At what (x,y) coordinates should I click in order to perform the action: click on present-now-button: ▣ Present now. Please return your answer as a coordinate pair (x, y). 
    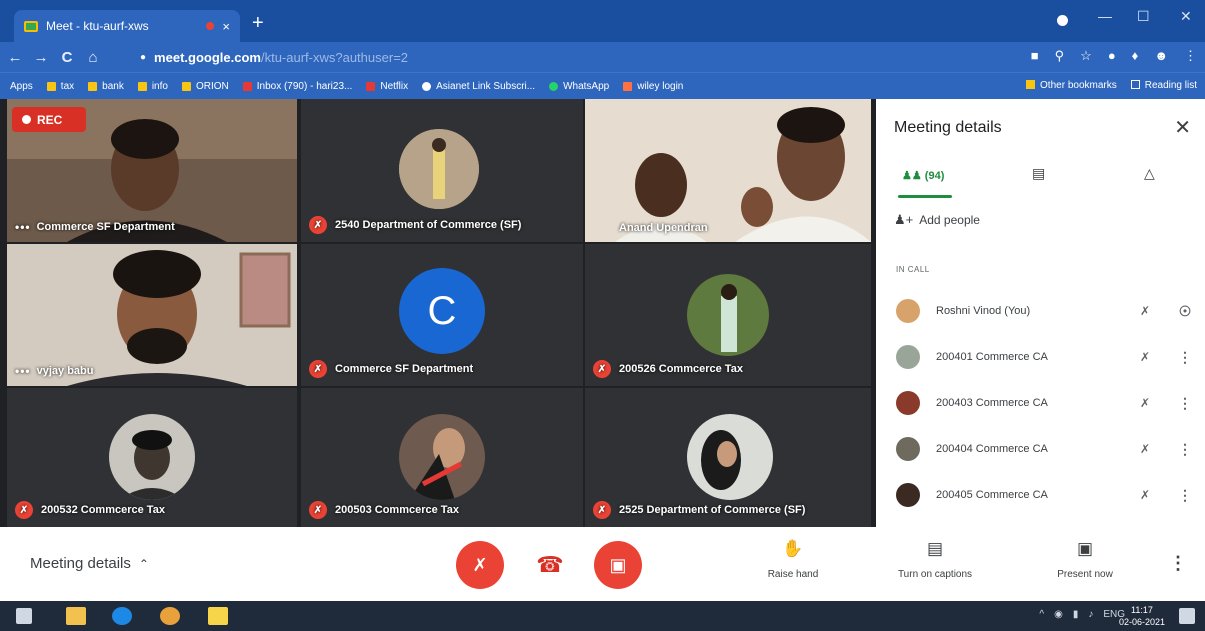
    Looking at the image, I should click on (1085, 559).